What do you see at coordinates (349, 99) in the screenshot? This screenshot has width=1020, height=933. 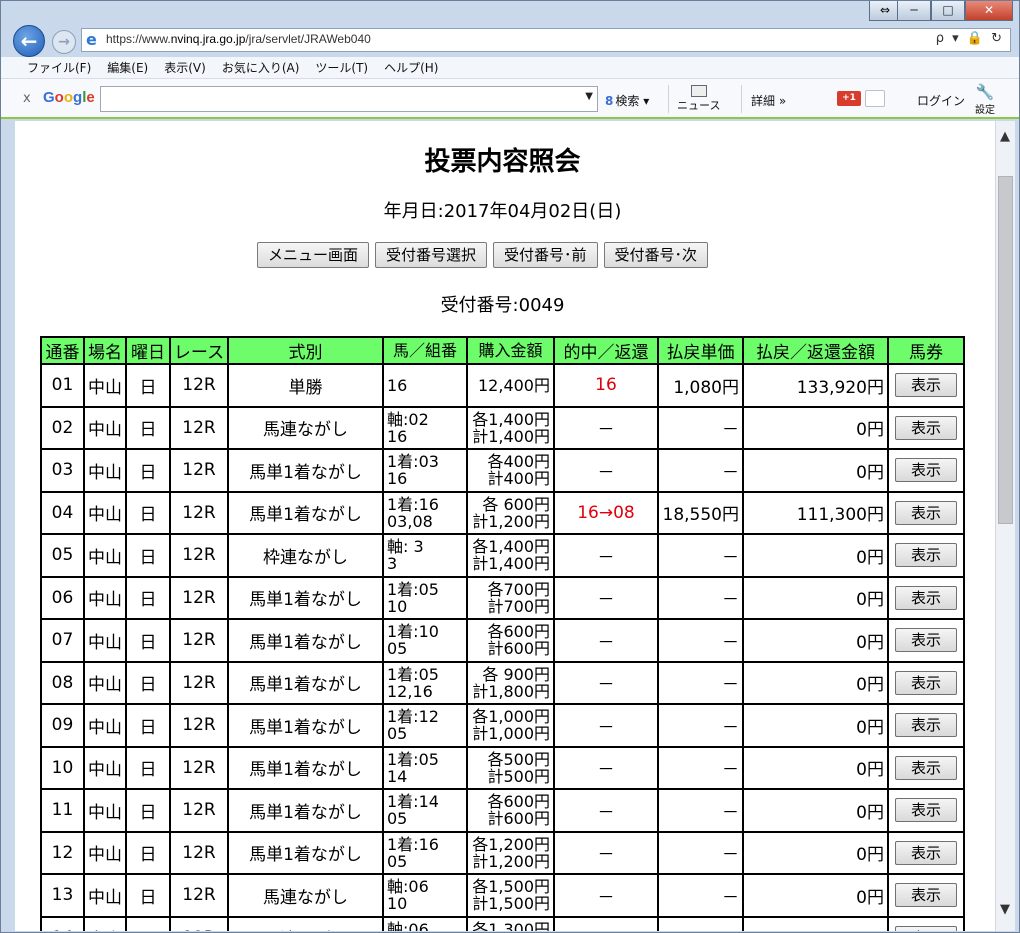 I see `google-search-input: ▼` at bounding box center [349, 99].